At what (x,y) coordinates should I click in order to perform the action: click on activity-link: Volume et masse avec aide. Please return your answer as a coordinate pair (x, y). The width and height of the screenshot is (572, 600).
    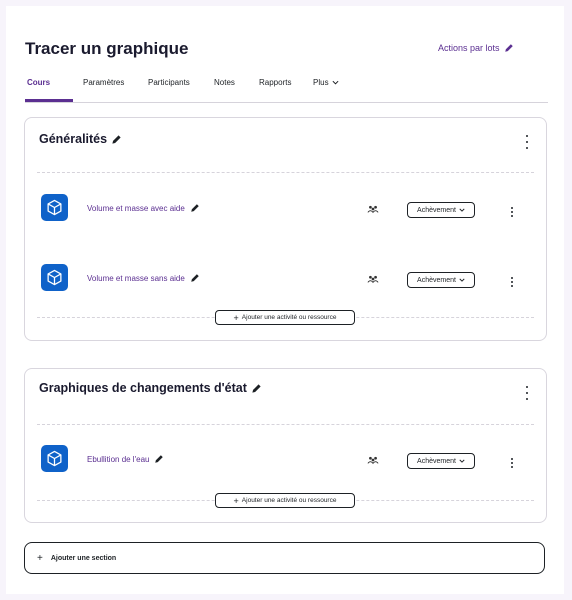
    Looking at the image, I should click on (143, 208).